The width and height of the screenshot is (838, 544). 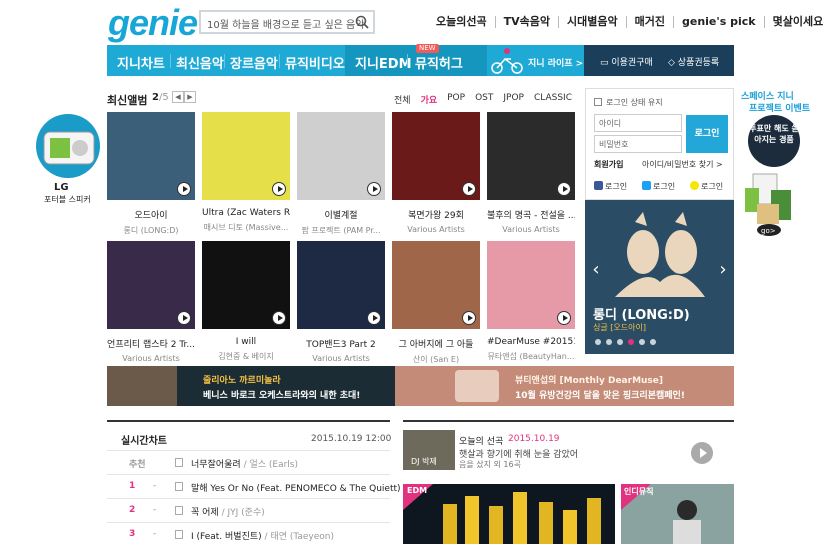 What do you see at coordinates (153, 23) in the screenshot?
I see `genie-logo: genie` at bounding box center [153, 23].